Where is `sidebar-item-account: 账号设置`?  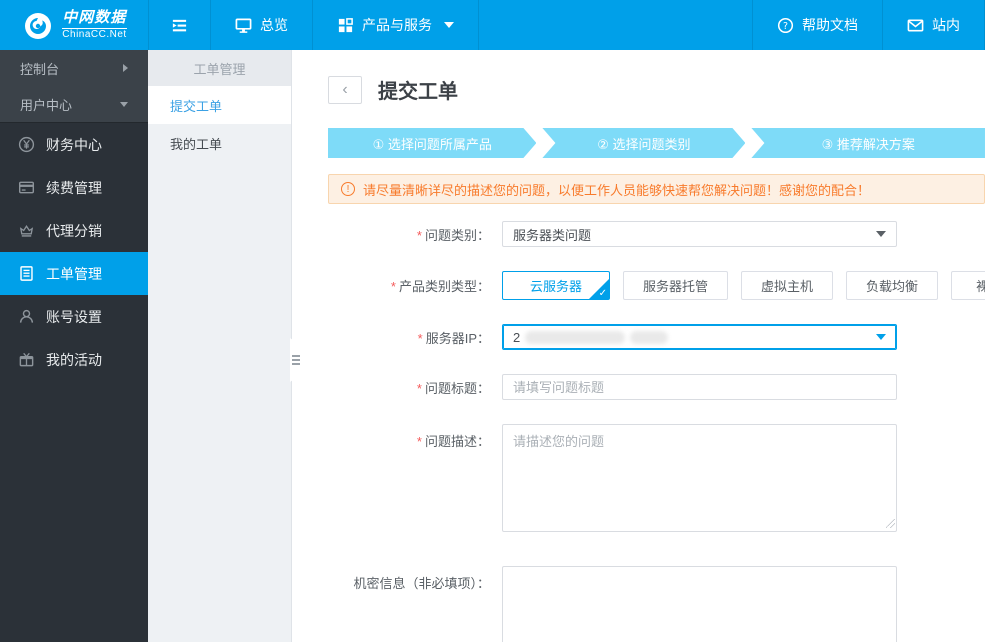 sidebar-item-account: 账号设置 is located at coordinates (74, 316).